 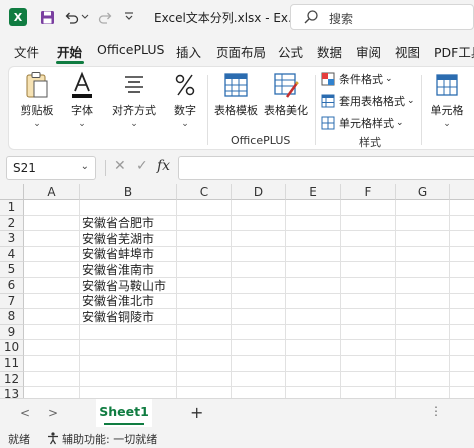 I want to click on cells-button: 单元格 ⌄, so click(x=447, y=100).